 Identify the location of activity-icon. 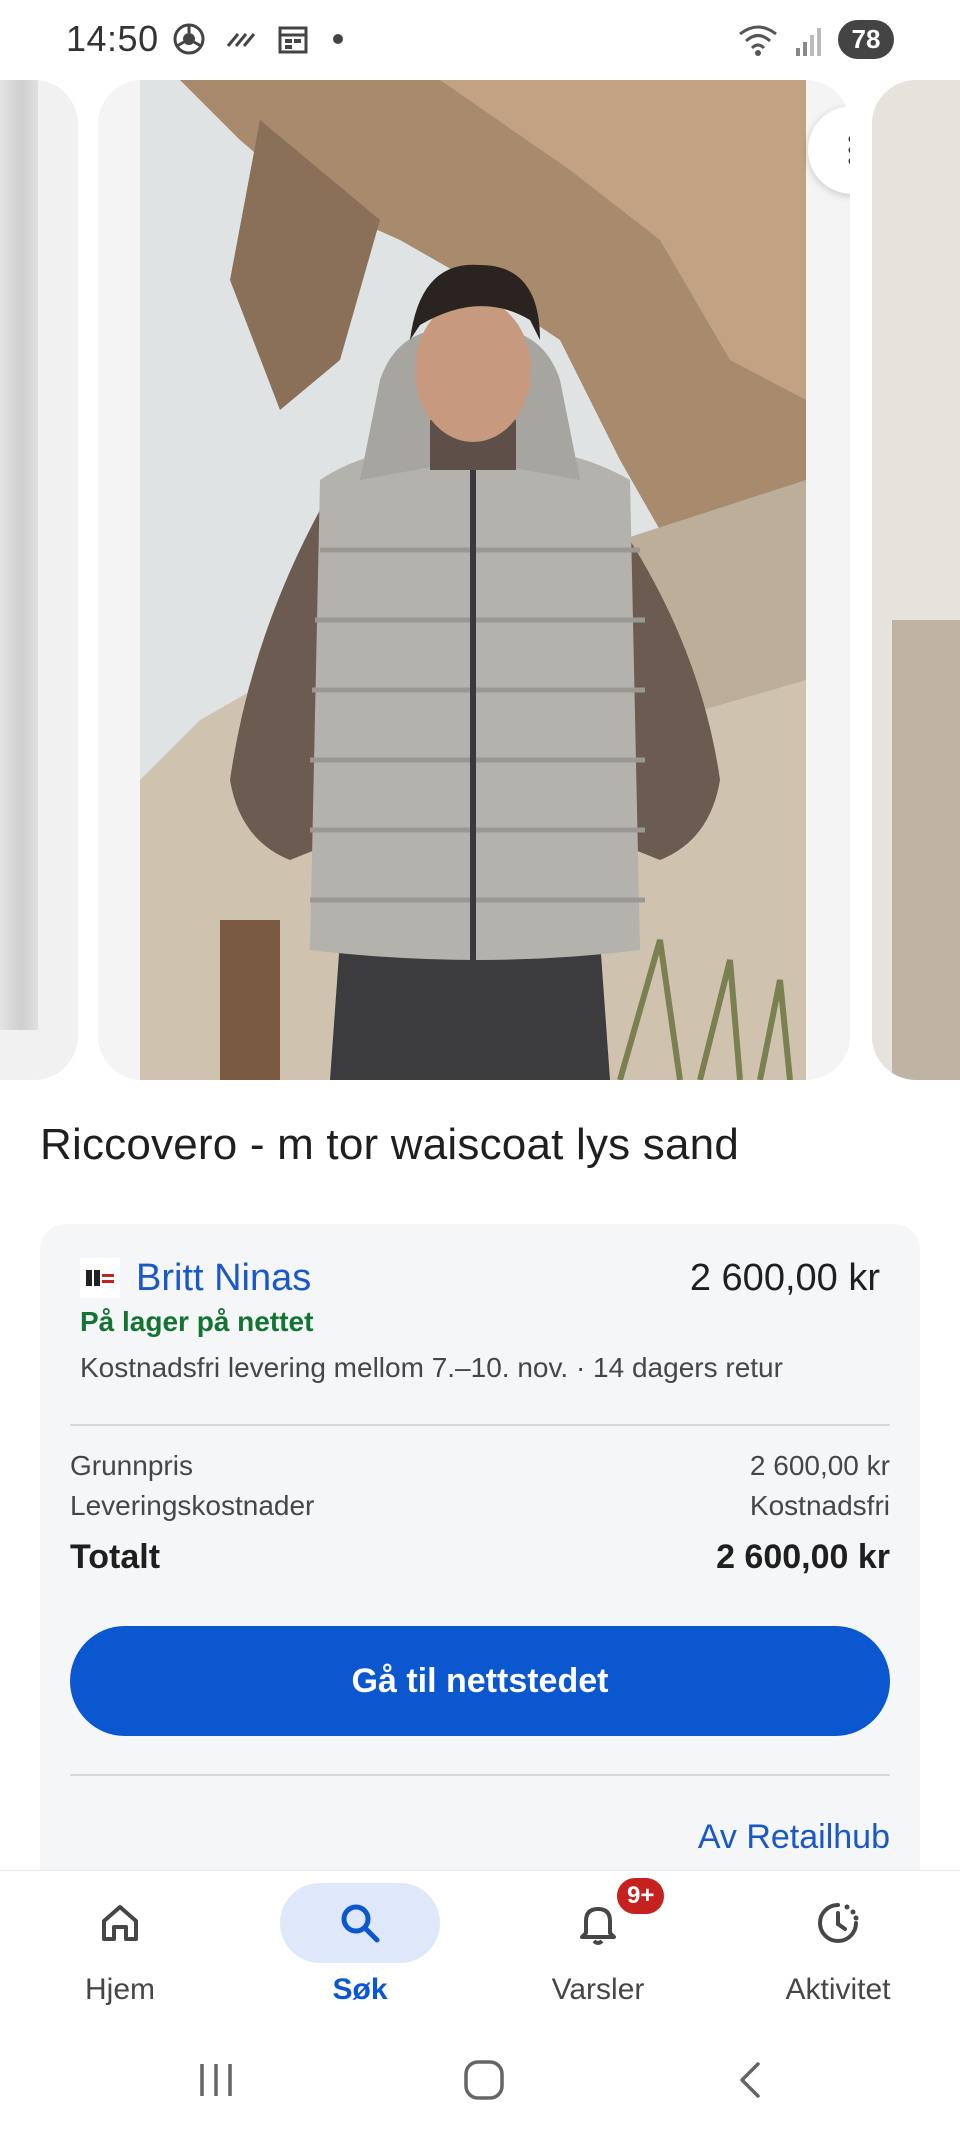
(838, 1923).